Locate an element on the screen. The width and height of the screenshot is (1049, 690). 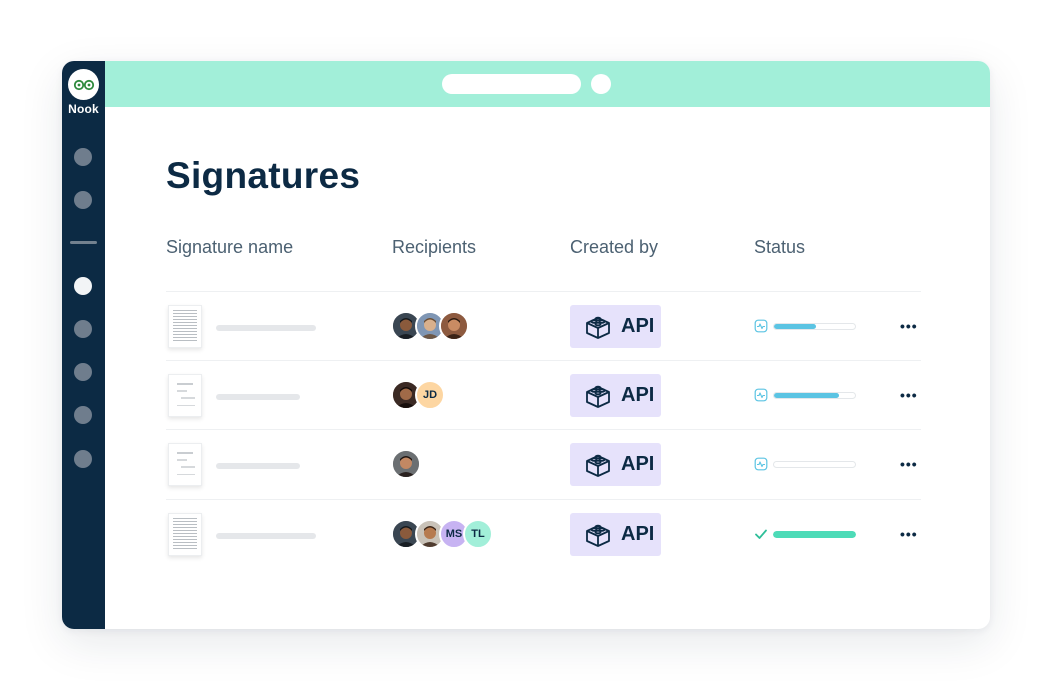
nook-logo is located at coordinates (83, 84).